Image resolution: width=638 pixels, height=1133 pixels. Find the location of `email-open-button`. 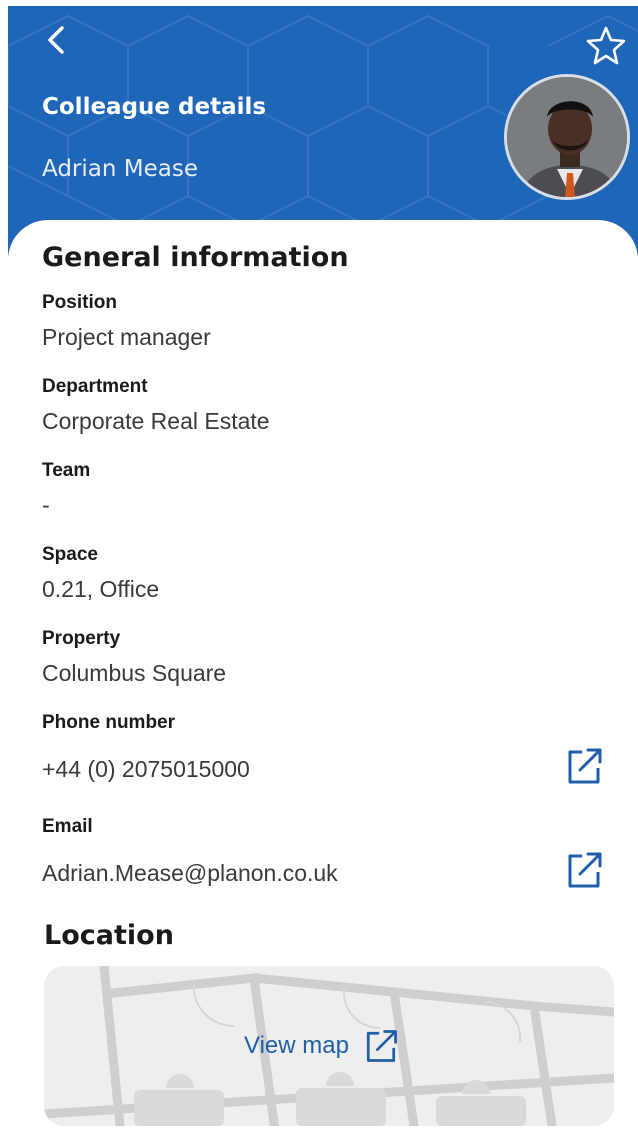

email-open-button is located at coordinates (584, 870).